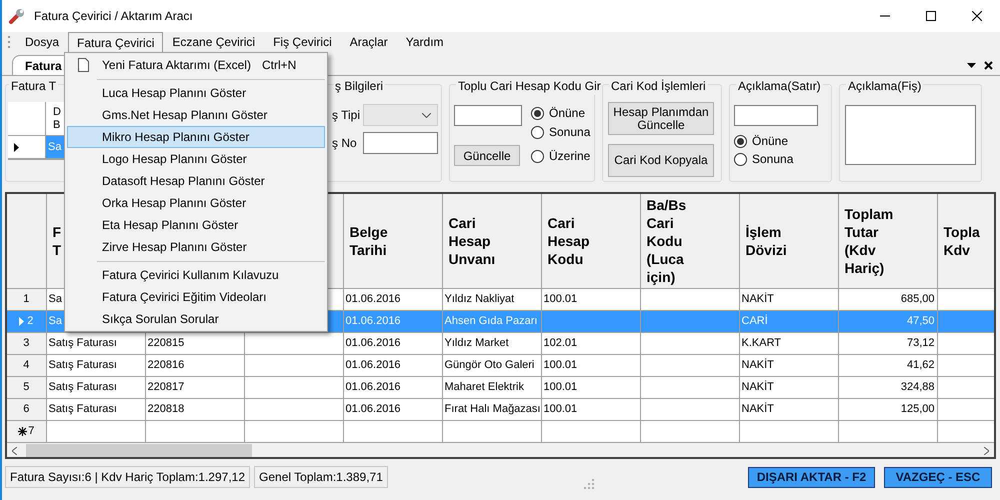  I want to click on table-cell: 41,62, so click(887, 365).